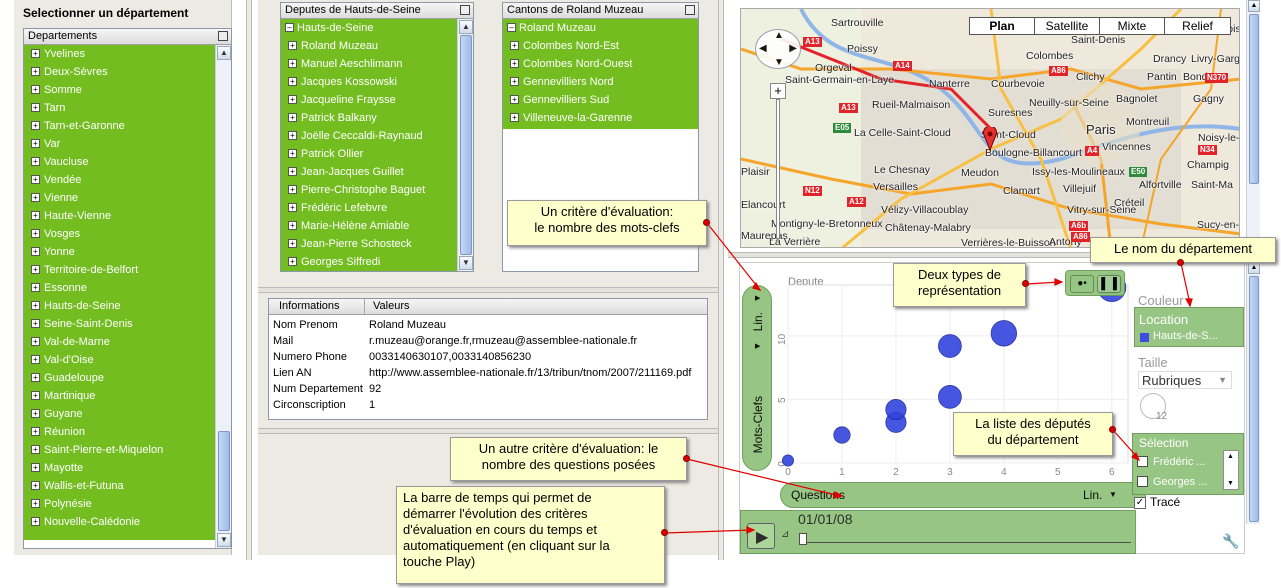 The width and height of the screenshot is (1281, 588). Describe the element at coordinates (1231, 470) in the screenshot. I see `selection-scrollbar: ▲ ▼` at that location.